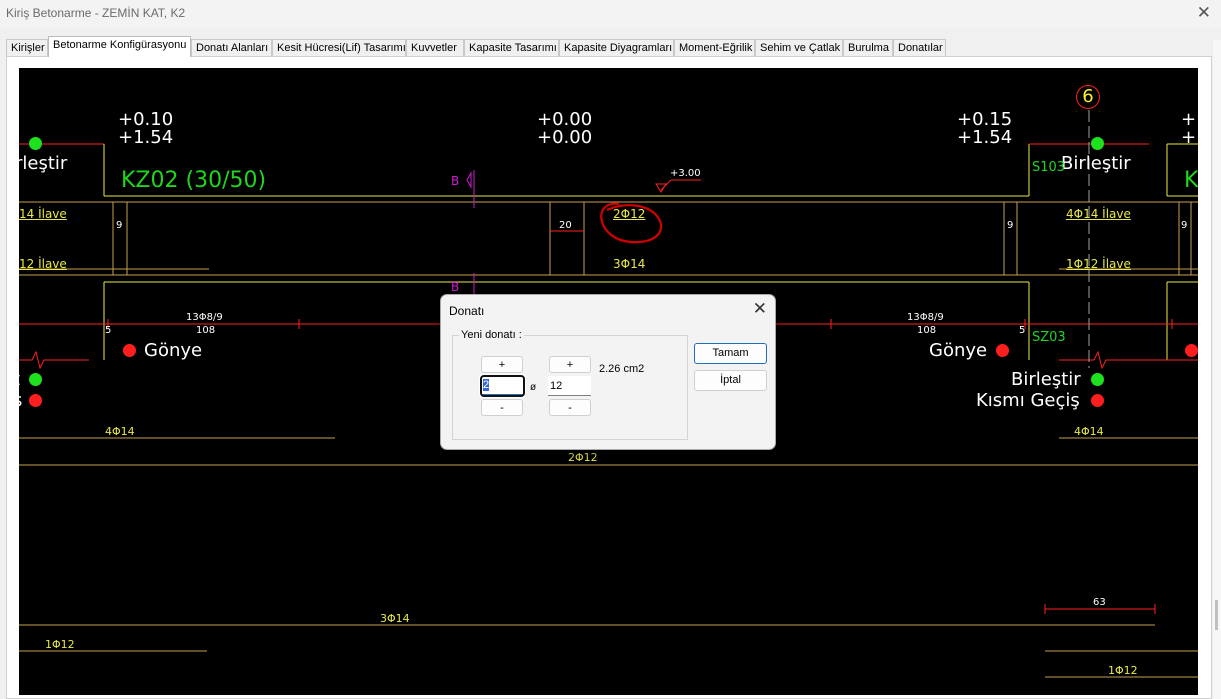  Describe the element at coordinates (1049, 167) in the screenshot. I see `column-label-top: S103` at that location.